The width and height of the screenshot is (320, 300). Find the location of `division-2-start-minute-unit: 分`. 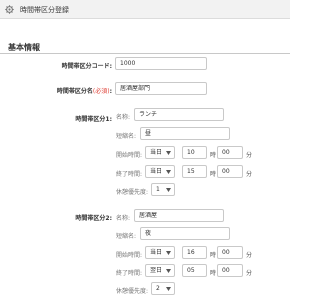

division-2-start-minute-unit: 分 is located at coordinates (249, 255).